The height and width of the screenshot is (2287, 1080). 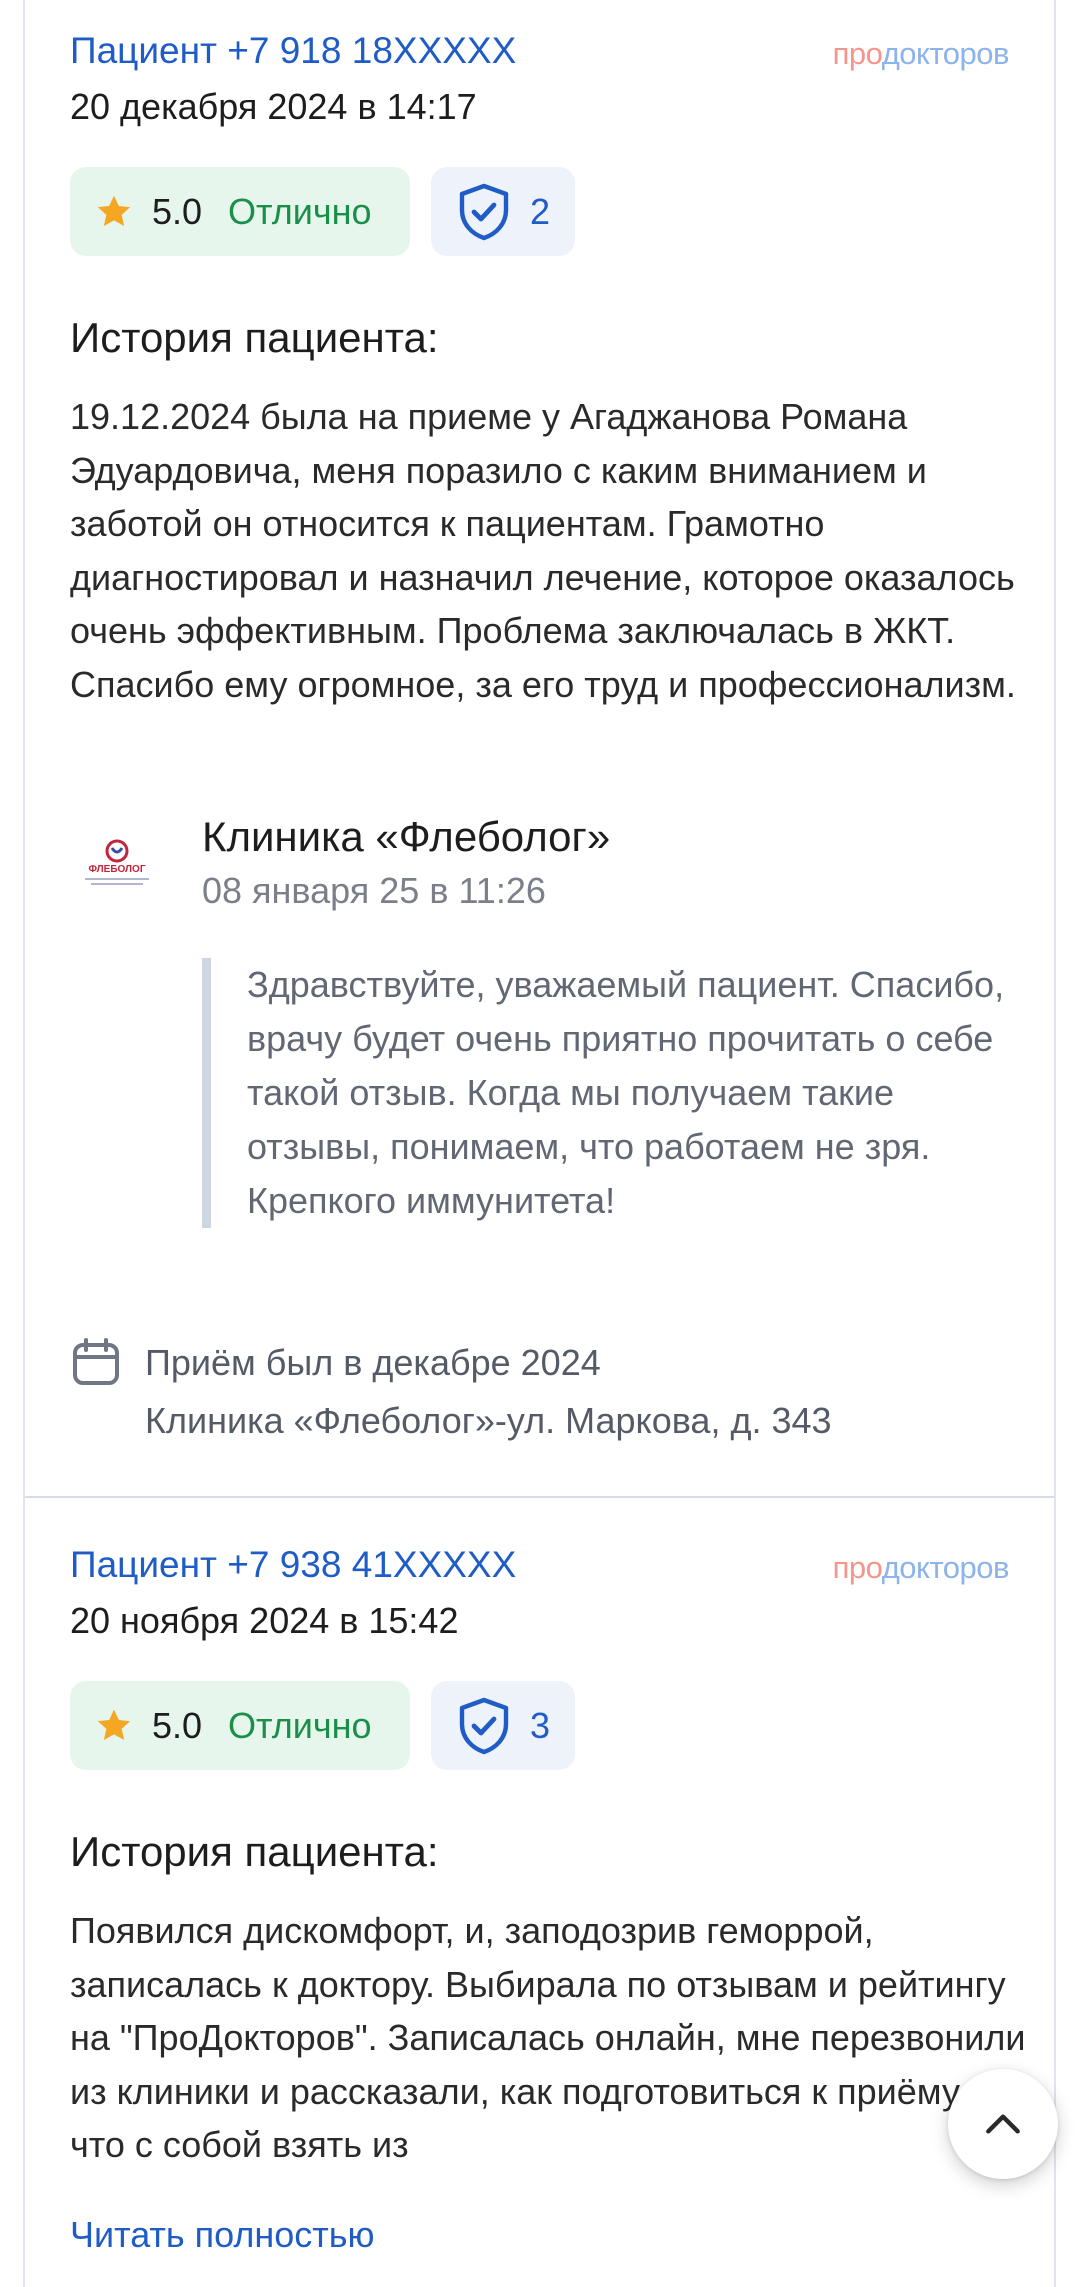 I want to click on chevron-up-icon, so click(x=1003, y=2124).